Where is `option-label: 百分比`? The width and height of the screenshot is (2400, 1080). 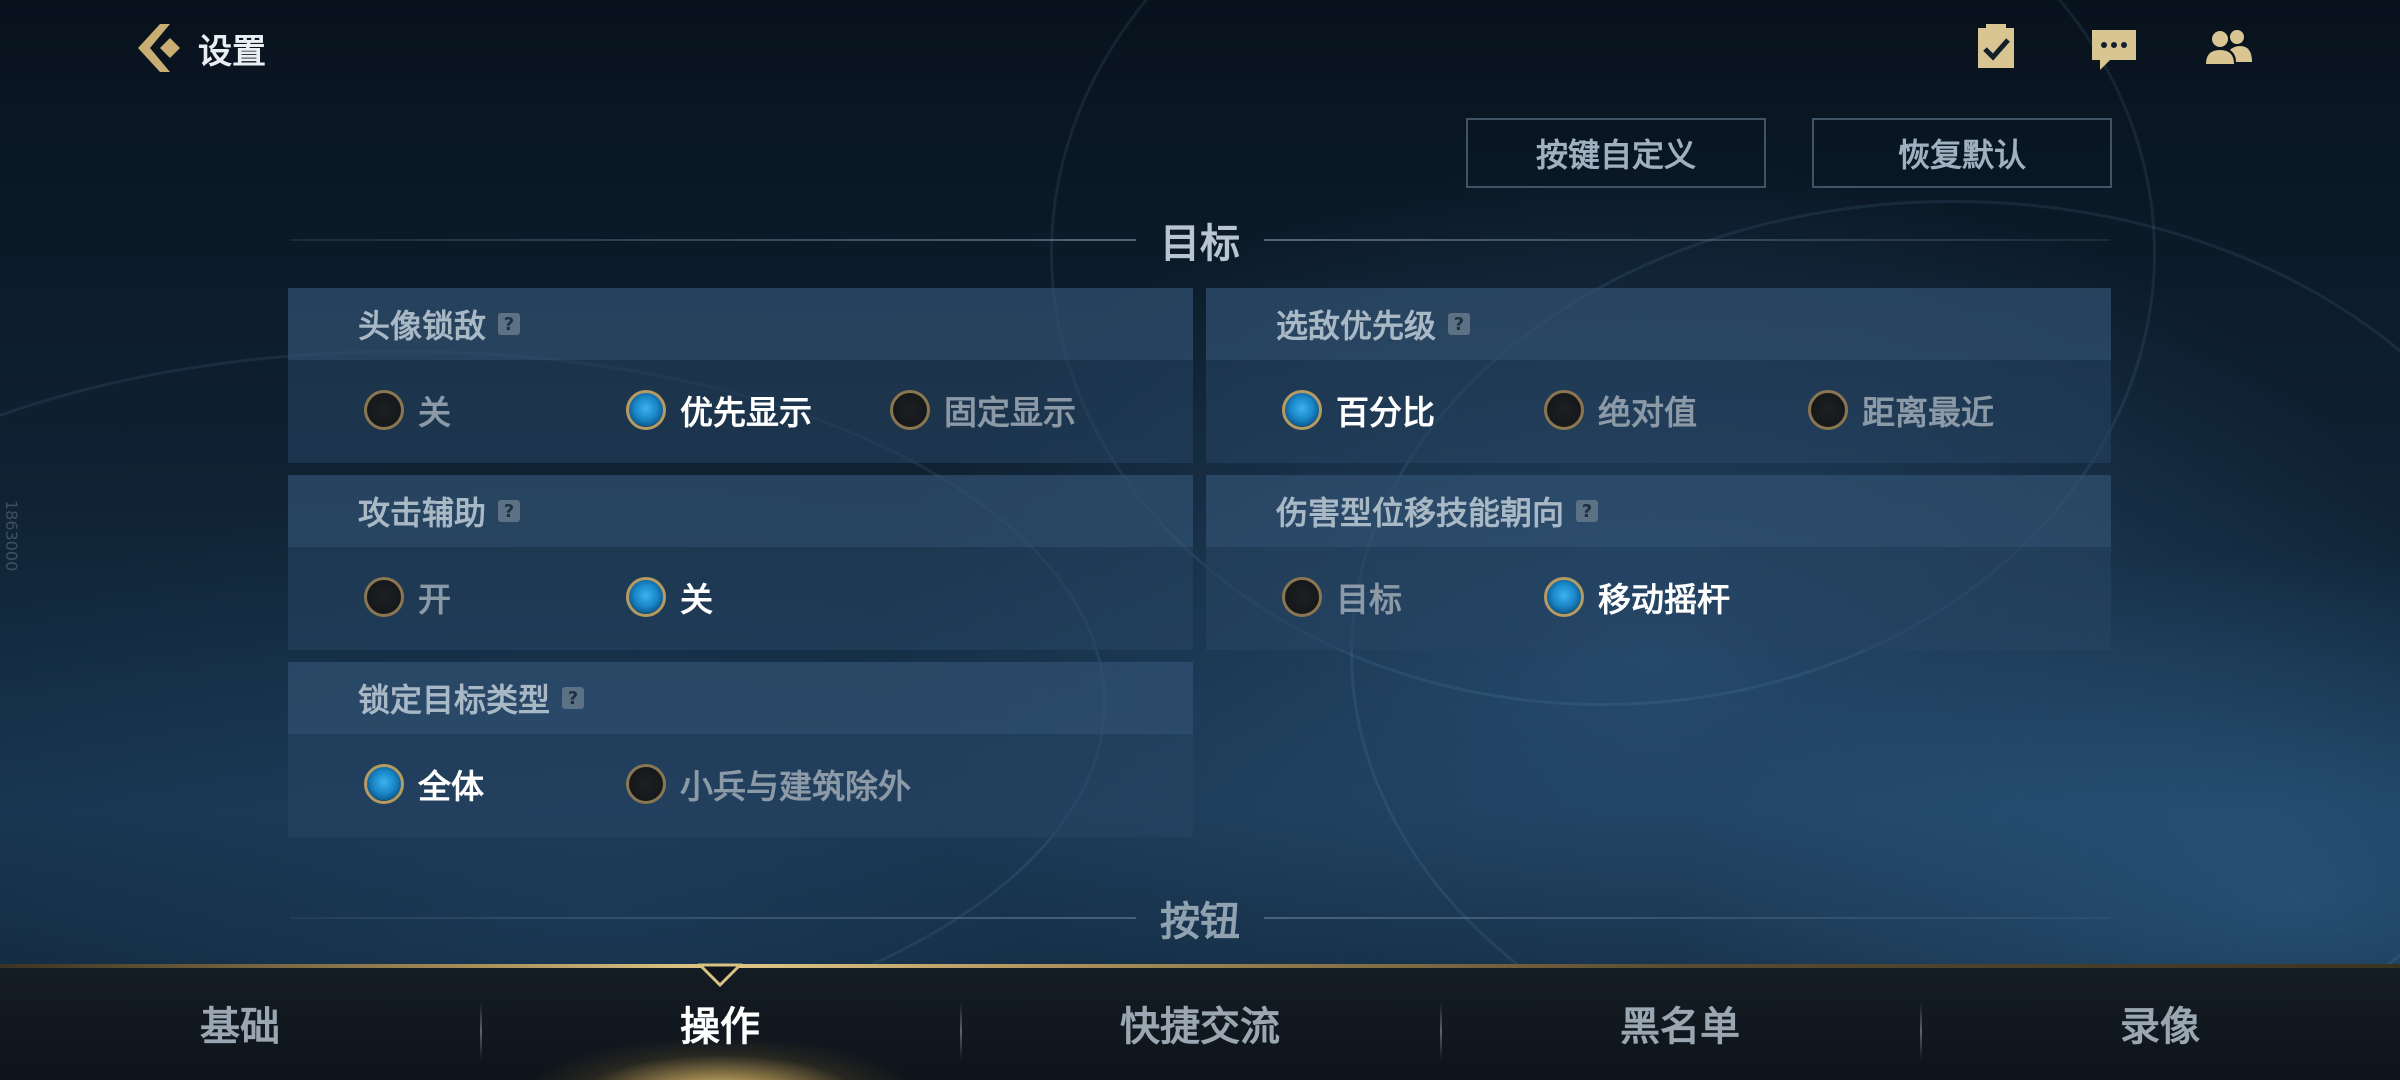 option-label: 百分比 is located at coordinates (1385, 412).